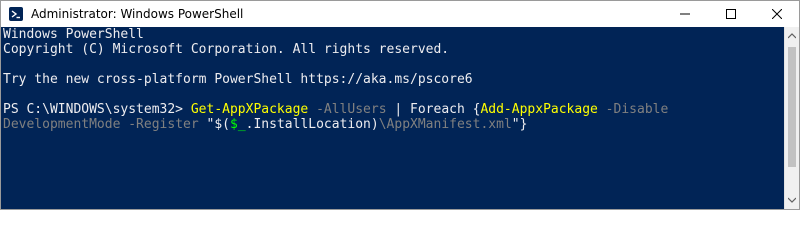 Image resolution: width=800 pixels, height=240 pixels. What do you see at coordinates (539, 109) in the screenshot?
I see `cmdlet-add-appxpackage: Add-AppxPackage` at bounding box center [539, 109].